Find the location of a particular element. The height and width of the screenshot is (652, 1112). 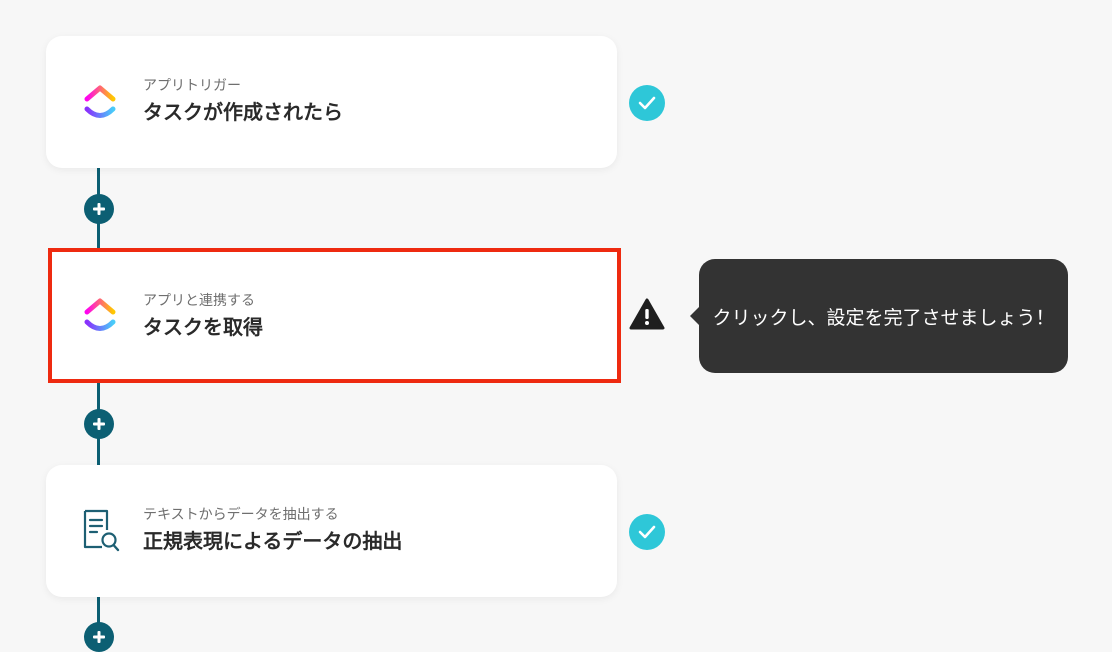

step-type-label: アプリトリガー is located at coordinates (192, 86).